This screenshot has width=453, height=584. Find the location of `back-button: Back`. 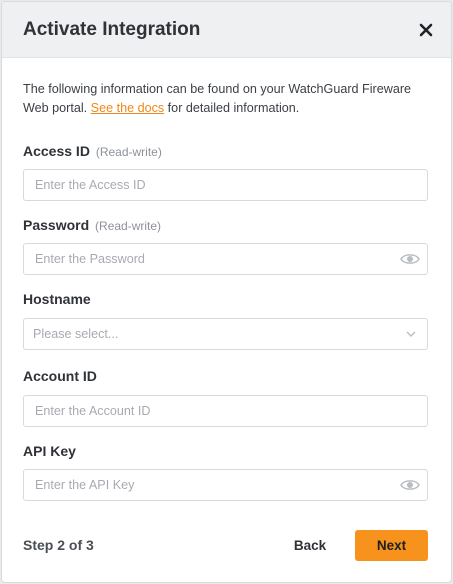

back-button: Back is located at coordinates (310, 545).